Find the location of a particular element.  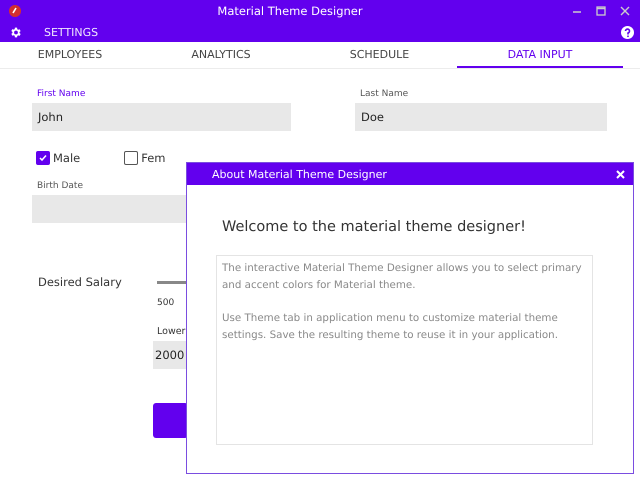

paragraph: Use Theme tab in application menu to customize material theme settings. Save the resulting theme to reuse it in your application. is located at coordinates (390, 327).